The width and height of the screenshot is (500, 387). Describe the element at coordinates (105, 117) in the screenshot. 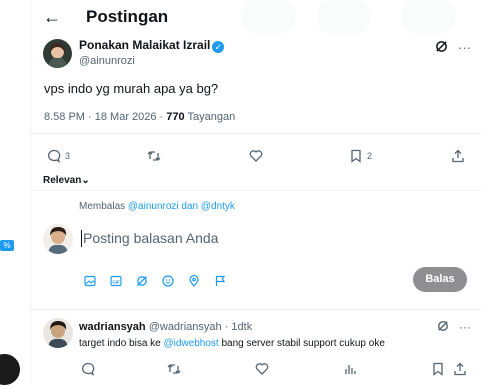

I see `post-timestamp: 8.58 PM · 18 Mar 2026 ·` at that location.